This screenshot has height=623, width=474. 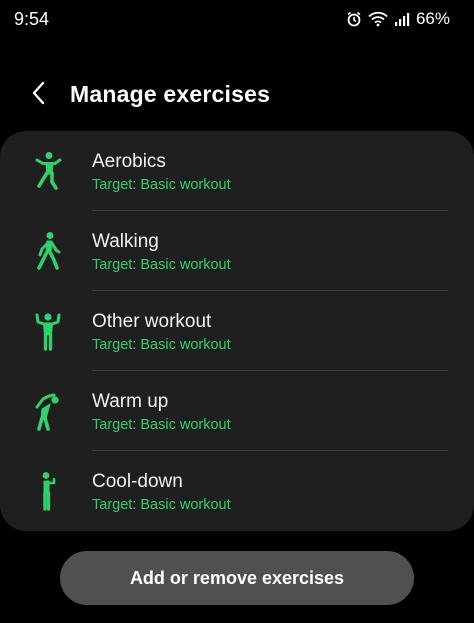 I want to click on walking-icon, so click(x=48, y=251).